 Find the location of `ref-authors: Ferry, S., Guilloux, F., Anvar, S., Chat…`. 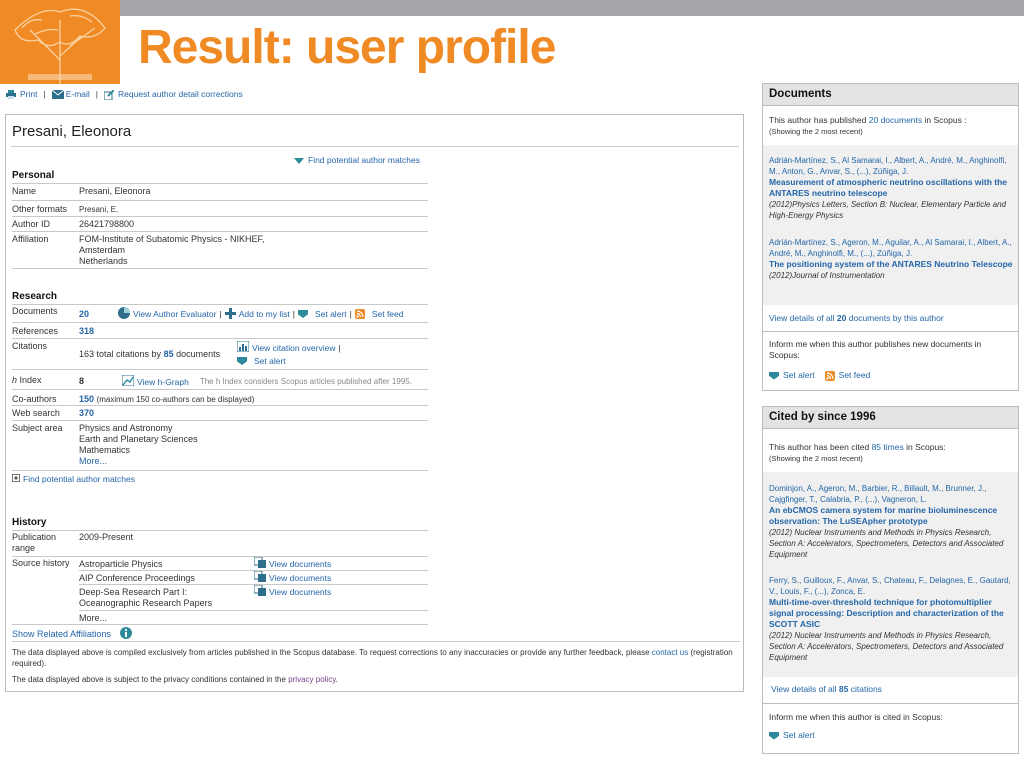

ref-authors: Ferry, S., Guilloux, F., Anvar, S., Chat… is located at coordinates (891, 586).